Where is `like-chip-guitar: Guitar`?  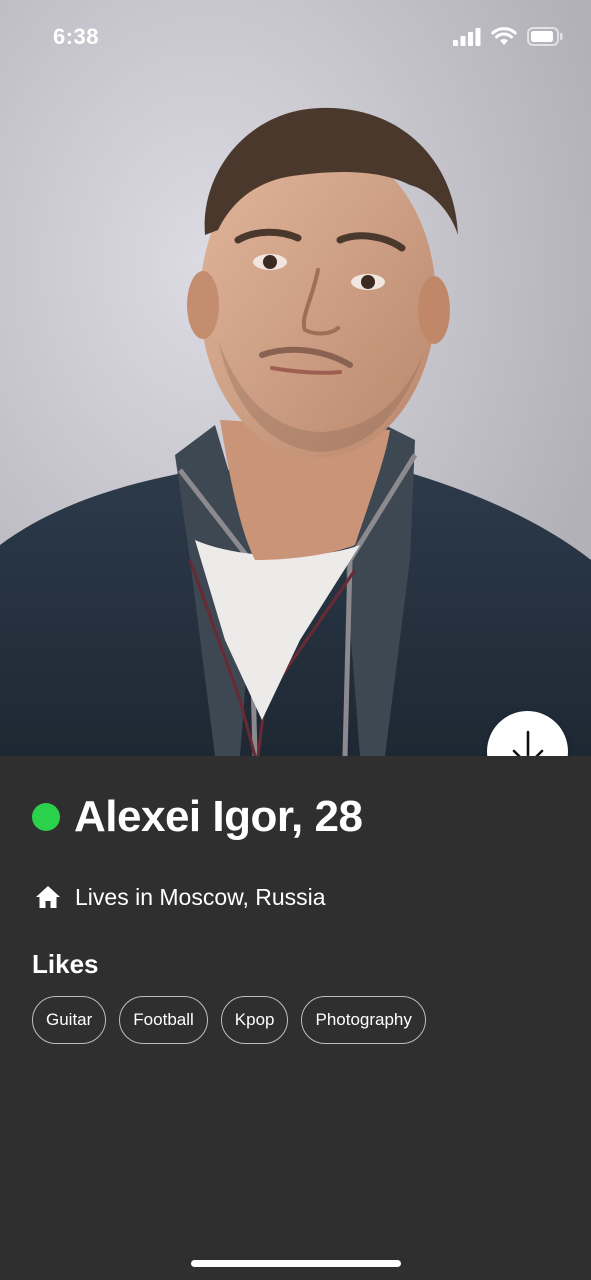 like-chip-guitar: Guitar is located at coordinates (69, 1020).